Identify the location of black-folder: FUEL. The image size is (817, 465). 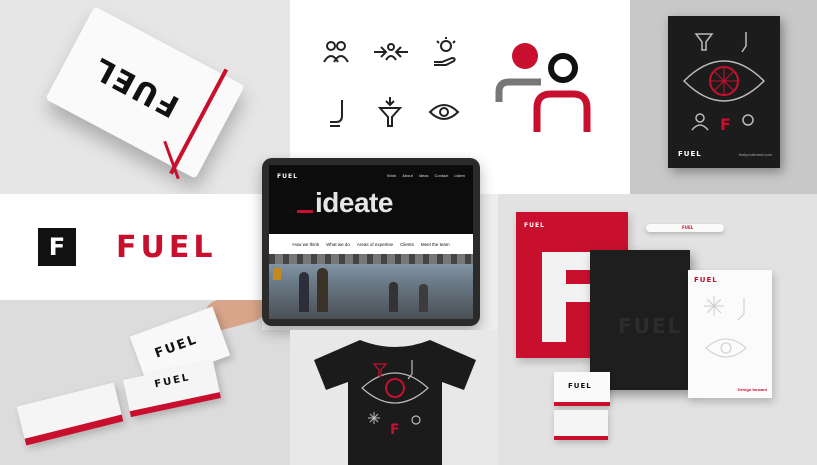
(640, 320).